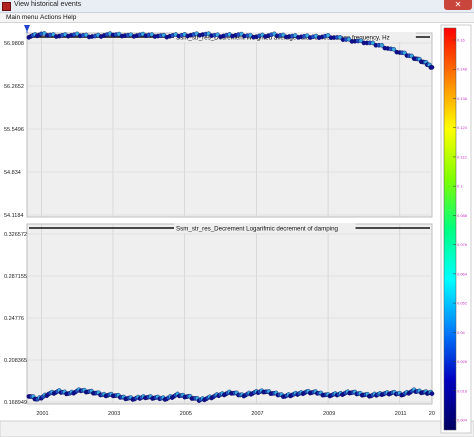 The image size is (474, 437). I want to click on x-tick-label: 2001, so click(42, 414).